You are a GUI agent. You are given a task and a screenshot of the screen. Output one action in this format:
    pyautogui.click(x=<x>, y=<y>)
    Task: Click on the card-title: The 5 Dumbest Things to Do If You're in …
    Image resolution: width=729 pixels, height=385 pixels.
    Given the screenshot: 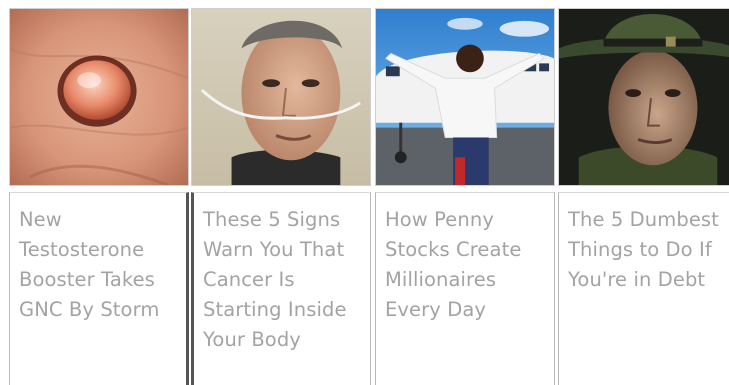 What is the action you would take?
    pyautogui.click(x=643, y=288)
    